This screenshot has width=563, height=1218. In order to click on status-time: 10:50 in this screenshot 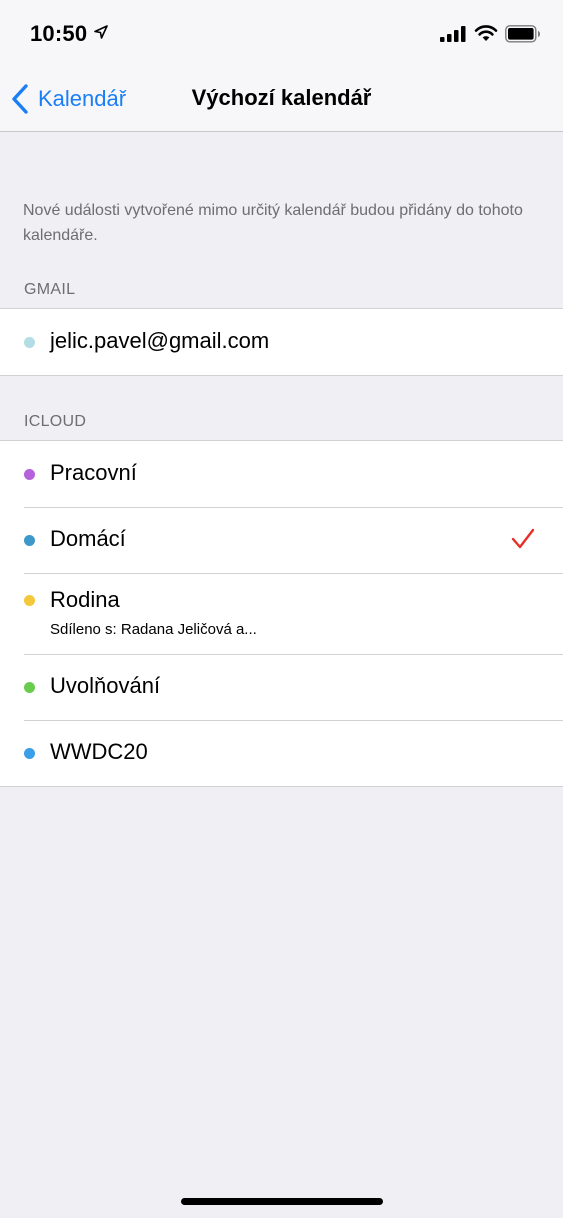, I will do `click(59, 33)`.